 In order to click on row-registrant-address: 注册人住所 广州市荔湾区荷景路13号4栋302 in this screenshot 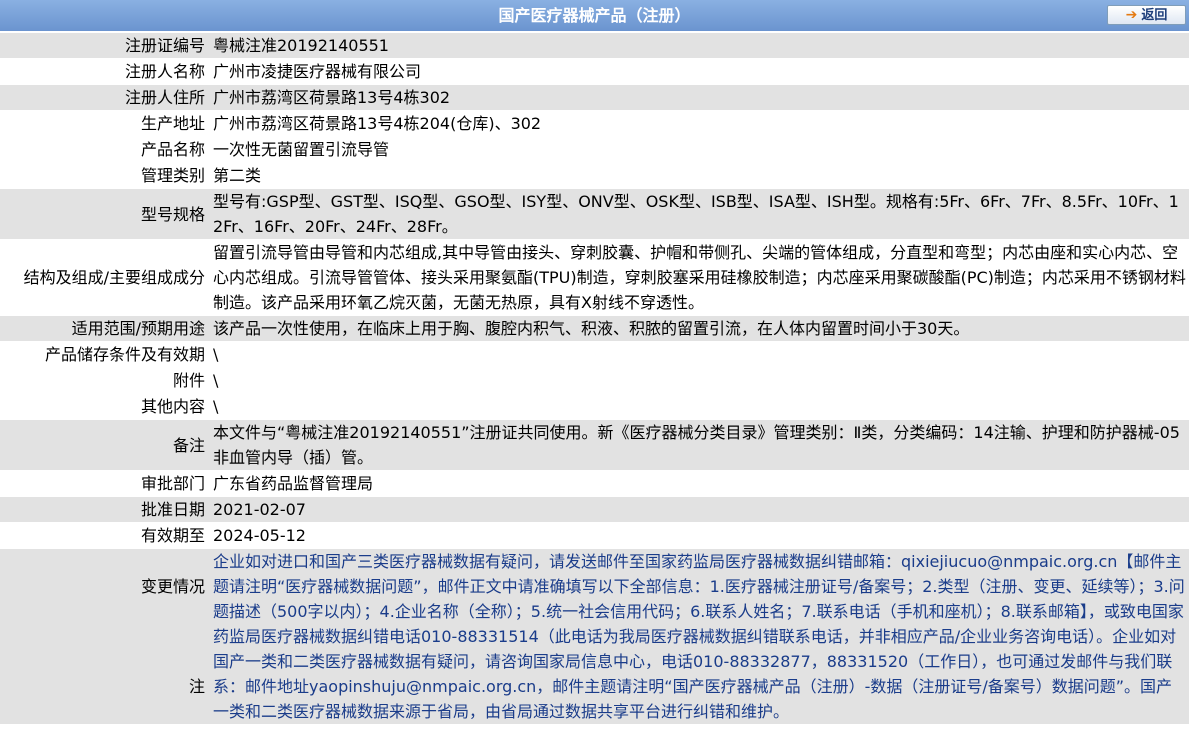, I will do `click(594, 97)`.